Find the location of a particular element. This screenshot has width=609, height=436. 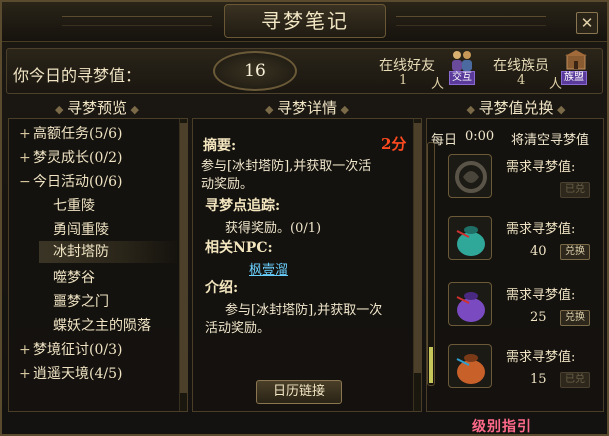

online-friends: 在线好友 1 人 is located at coordinates (411, 73).